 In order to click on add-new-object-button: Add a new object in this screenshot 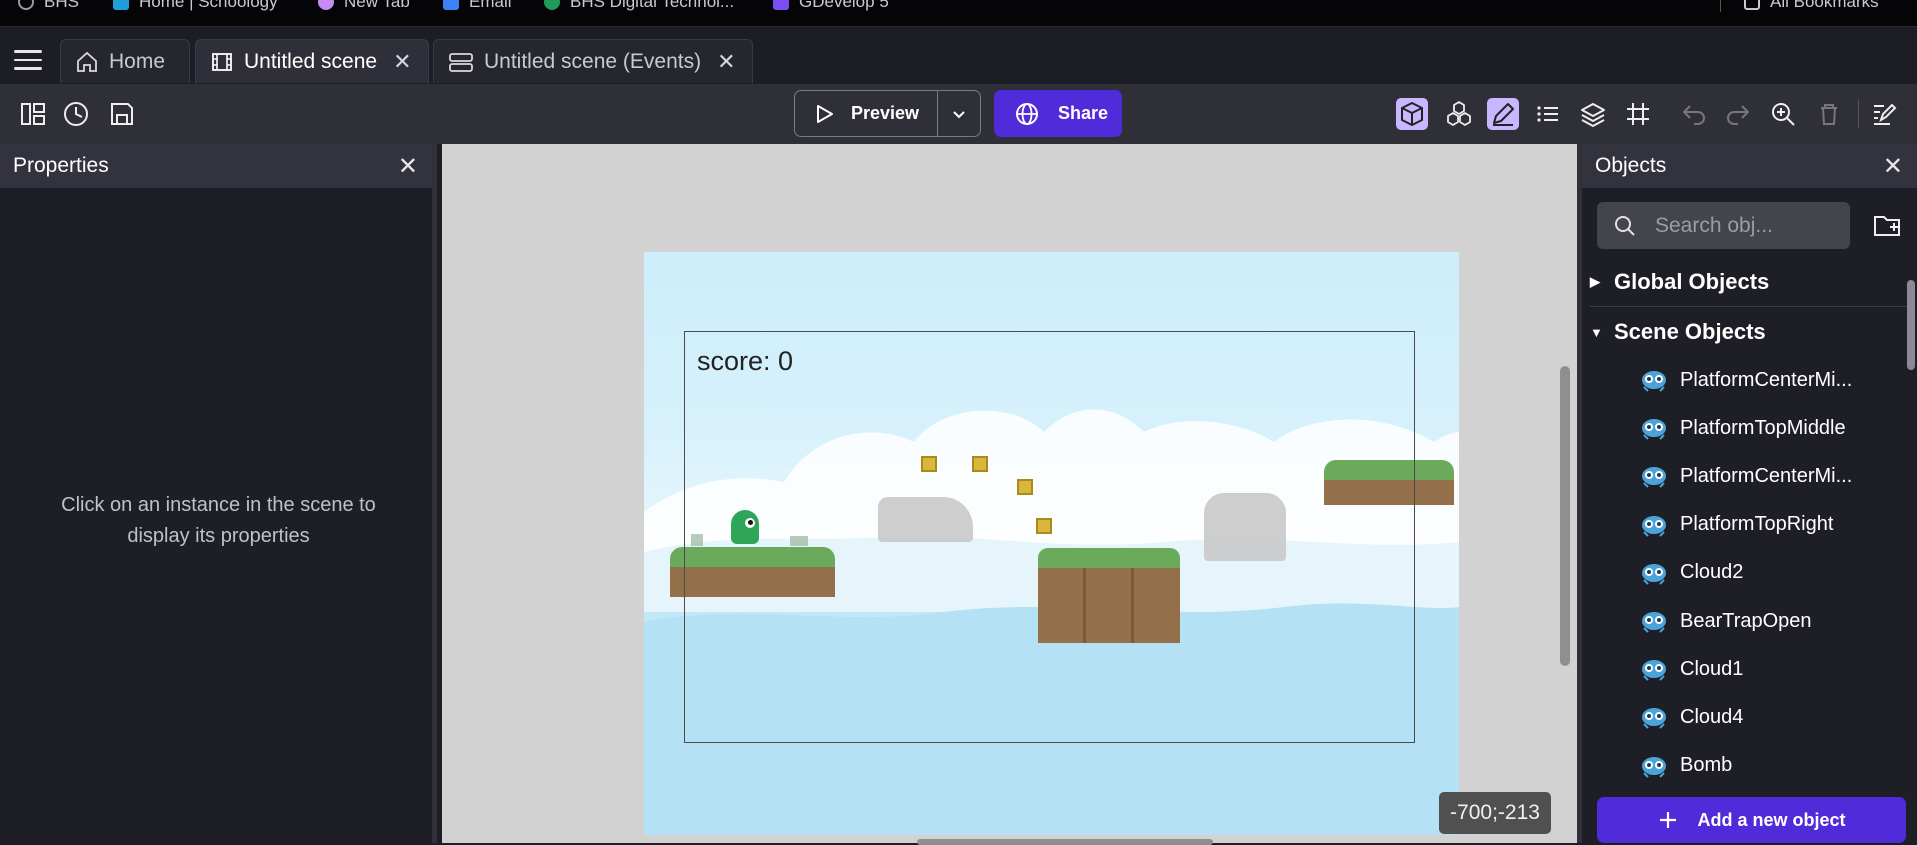, I will do `click(1751, 820)`.